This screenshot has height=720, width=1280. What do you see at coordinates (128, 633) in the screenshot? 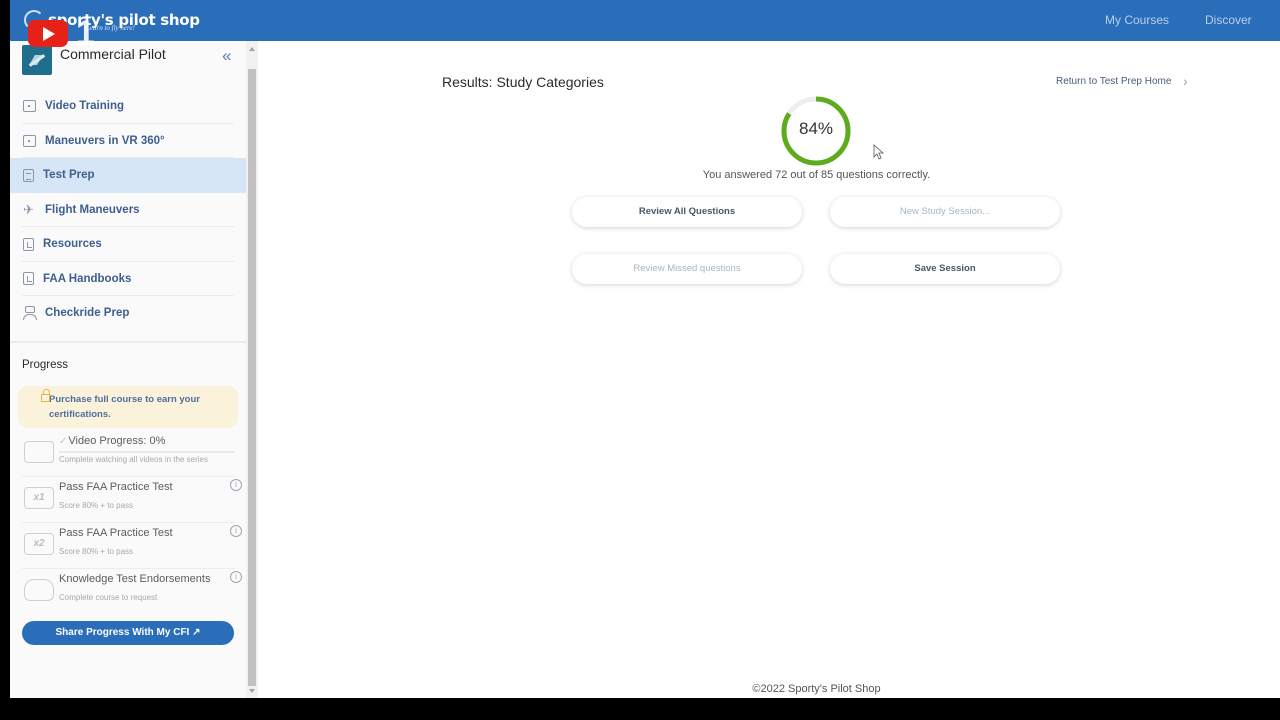
I see `share-progress-button: Share Progress With My CFI ↗` at bounding box center [128, 633].